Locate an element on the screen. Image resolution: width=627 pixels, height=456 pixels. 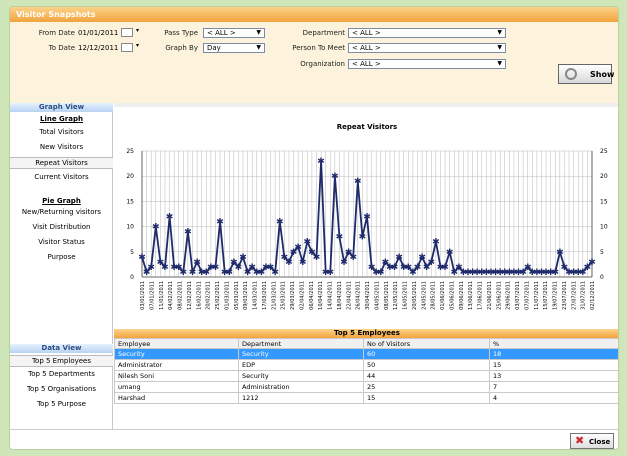
x-tick-label: 19/07/2011 is located at coordinates (556, 295).